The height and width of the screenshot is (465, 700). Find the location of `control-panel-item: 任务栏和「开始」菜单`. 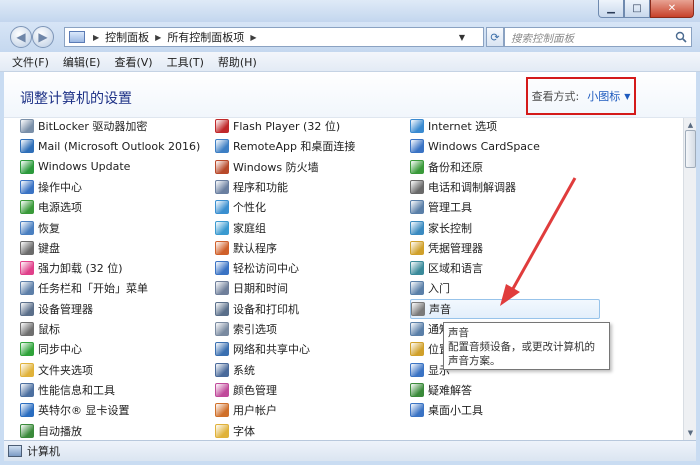

control-panel-item: 任务栏和「开始」菜单 is located at coordinates (84, 288).